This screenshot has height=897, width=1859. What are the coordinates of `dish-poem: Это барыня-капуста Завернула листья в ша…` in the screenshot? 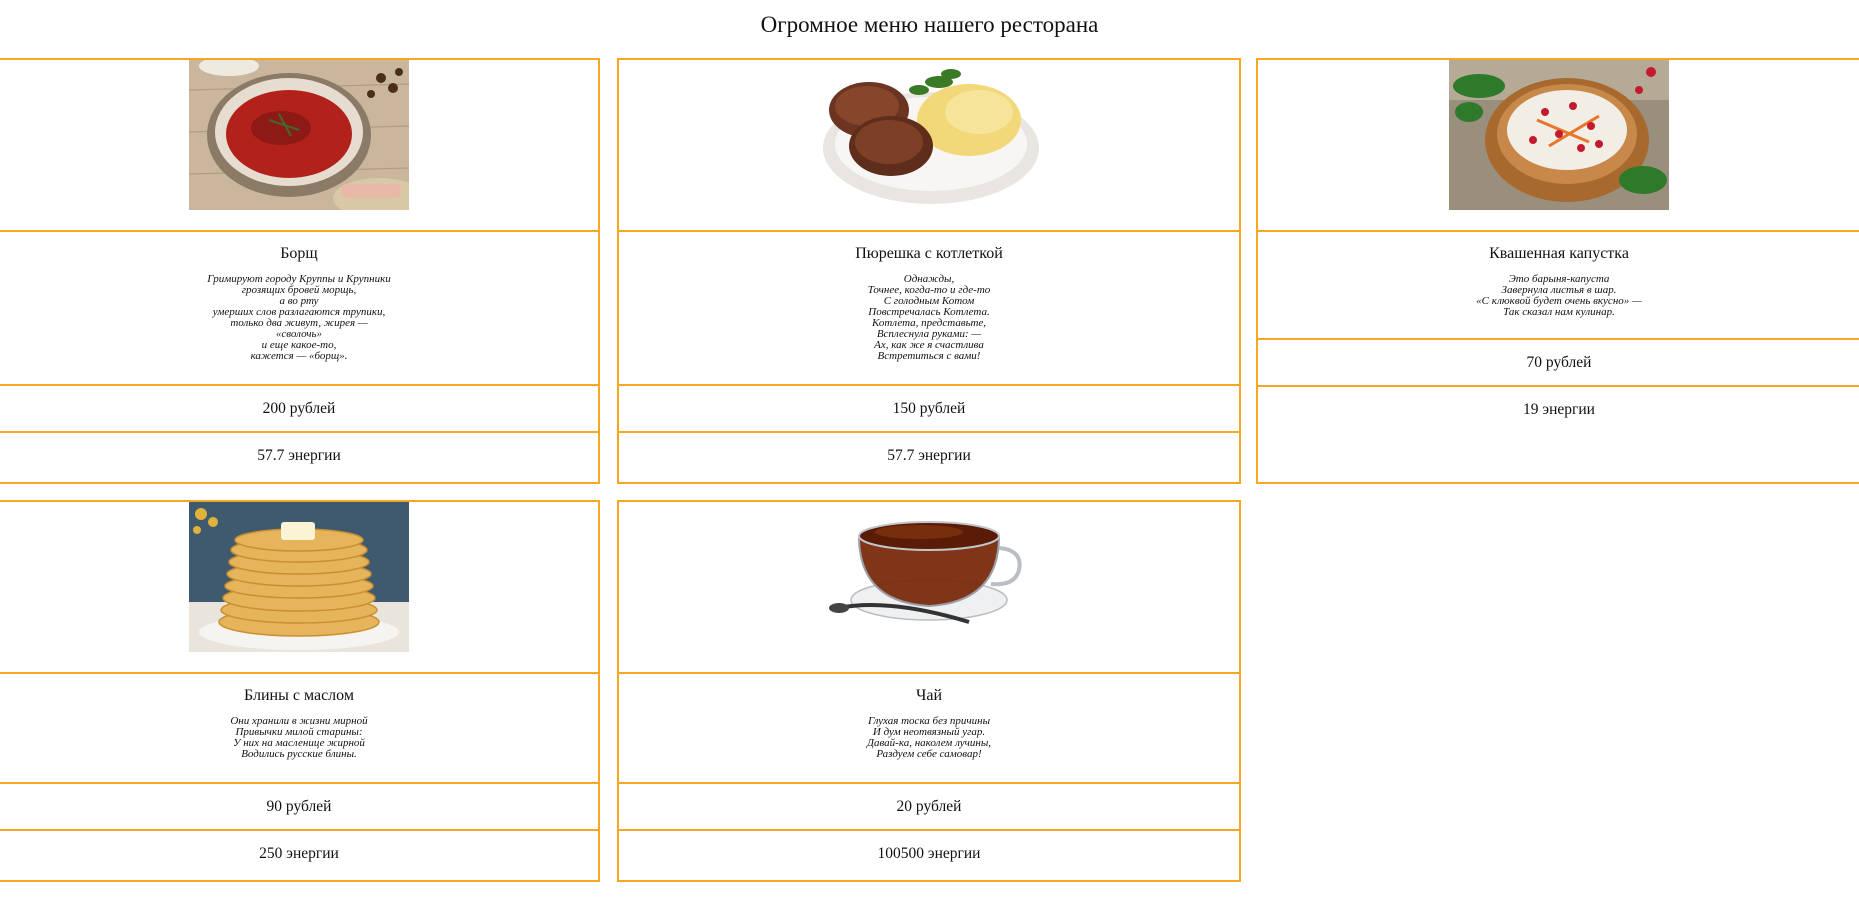 It's located at (1558, 296).